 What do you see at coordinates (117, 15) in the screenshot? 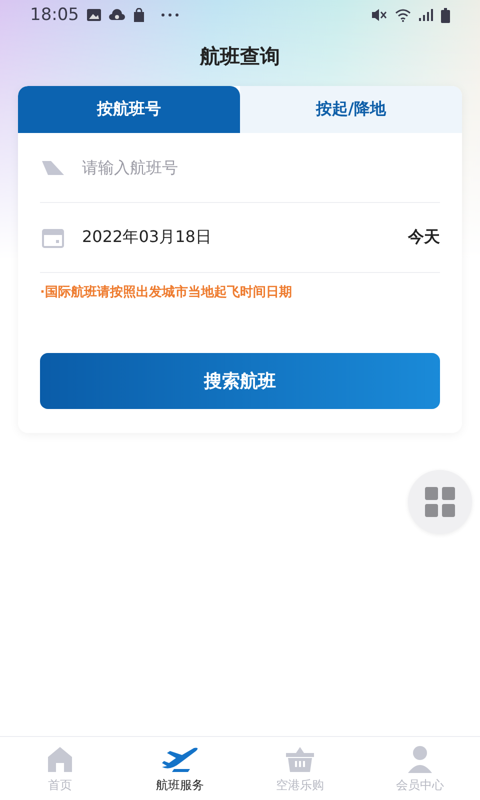
I see `cloud-icon` at bounding box center [117, 15].